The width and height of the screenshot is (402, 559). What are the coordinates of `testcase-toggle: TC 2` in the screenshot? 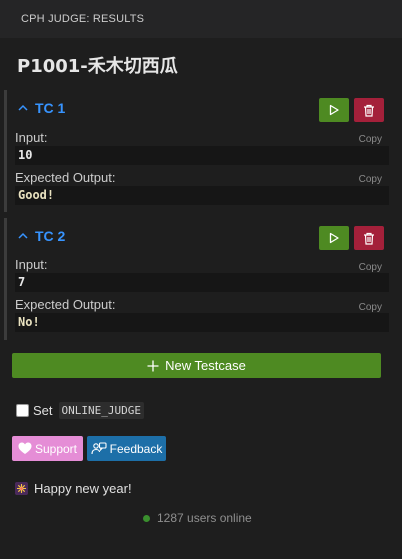 It's located at (41, 236).